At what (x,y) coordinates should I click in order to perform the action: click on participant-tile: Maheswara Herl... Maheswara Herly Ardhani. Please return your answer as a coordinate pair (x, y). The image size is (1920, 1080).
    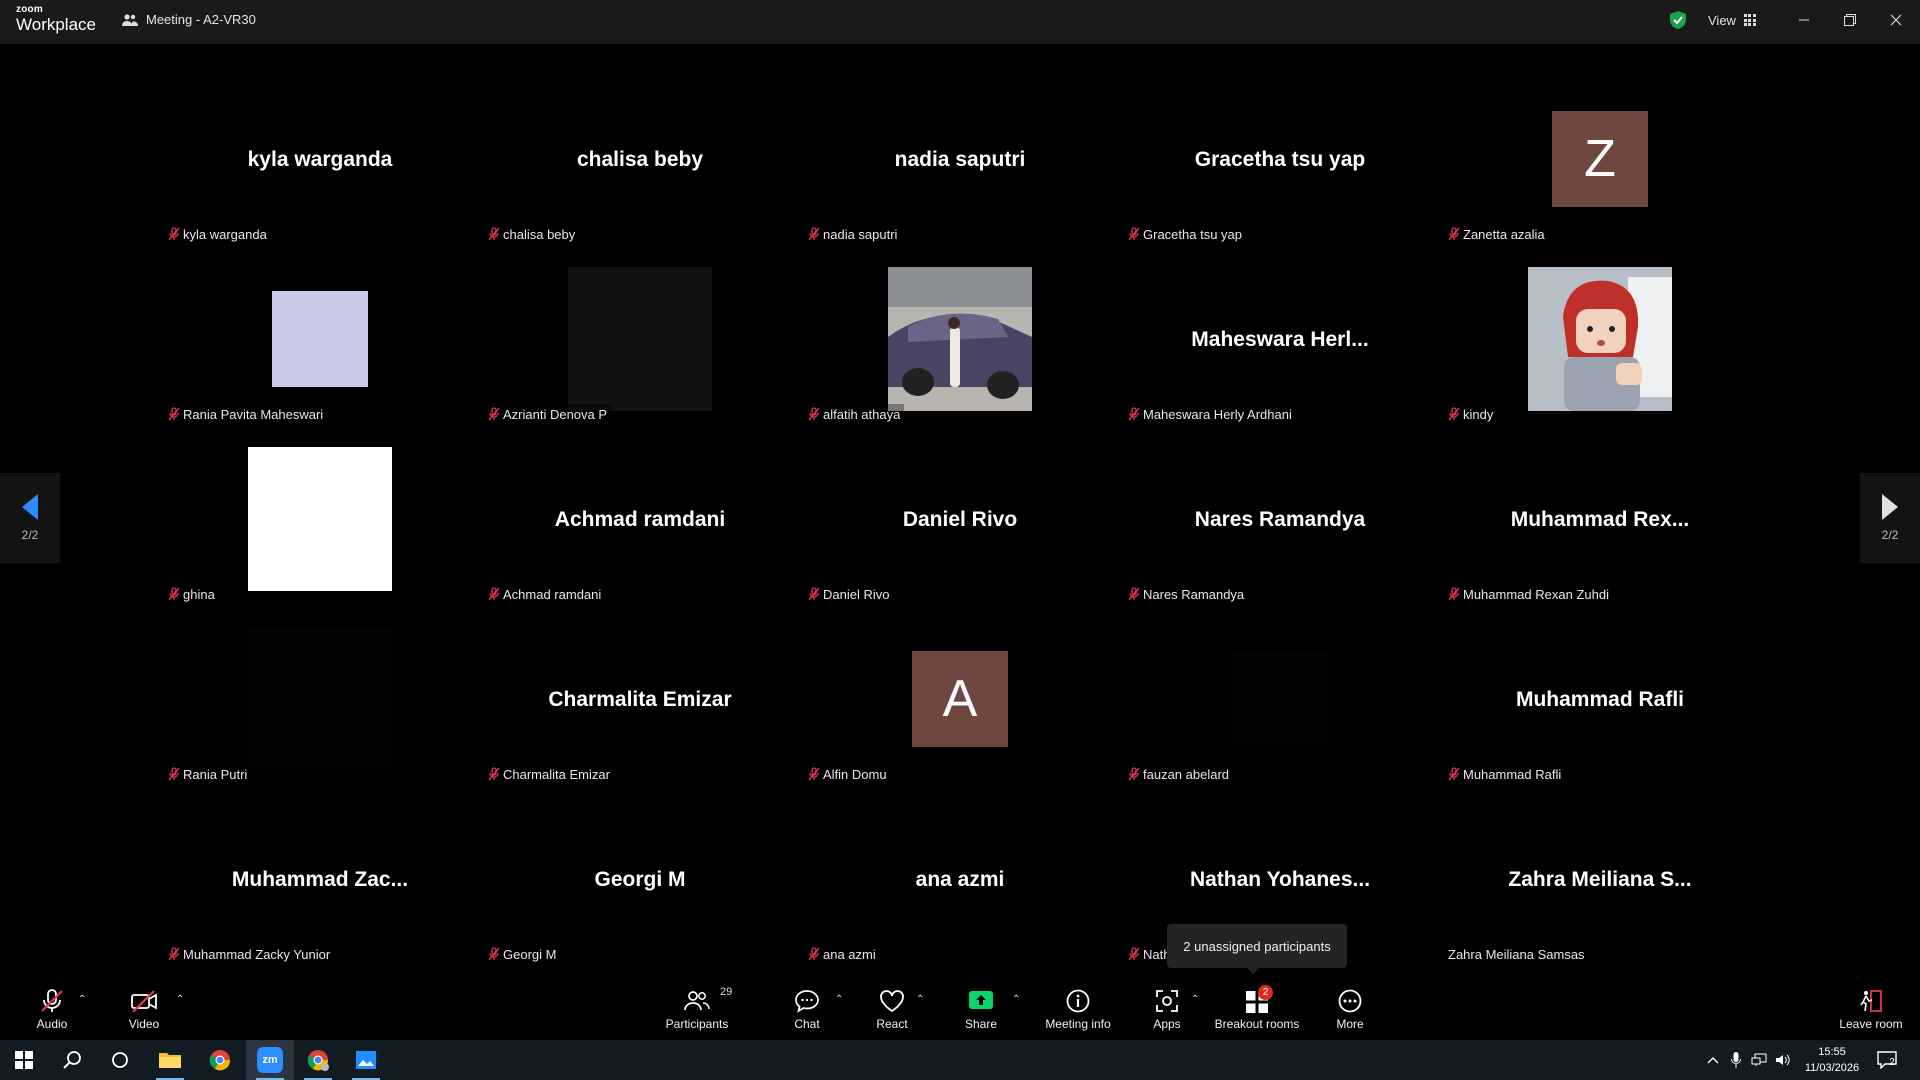
    Looking at the image, I should click on (1280, 360).